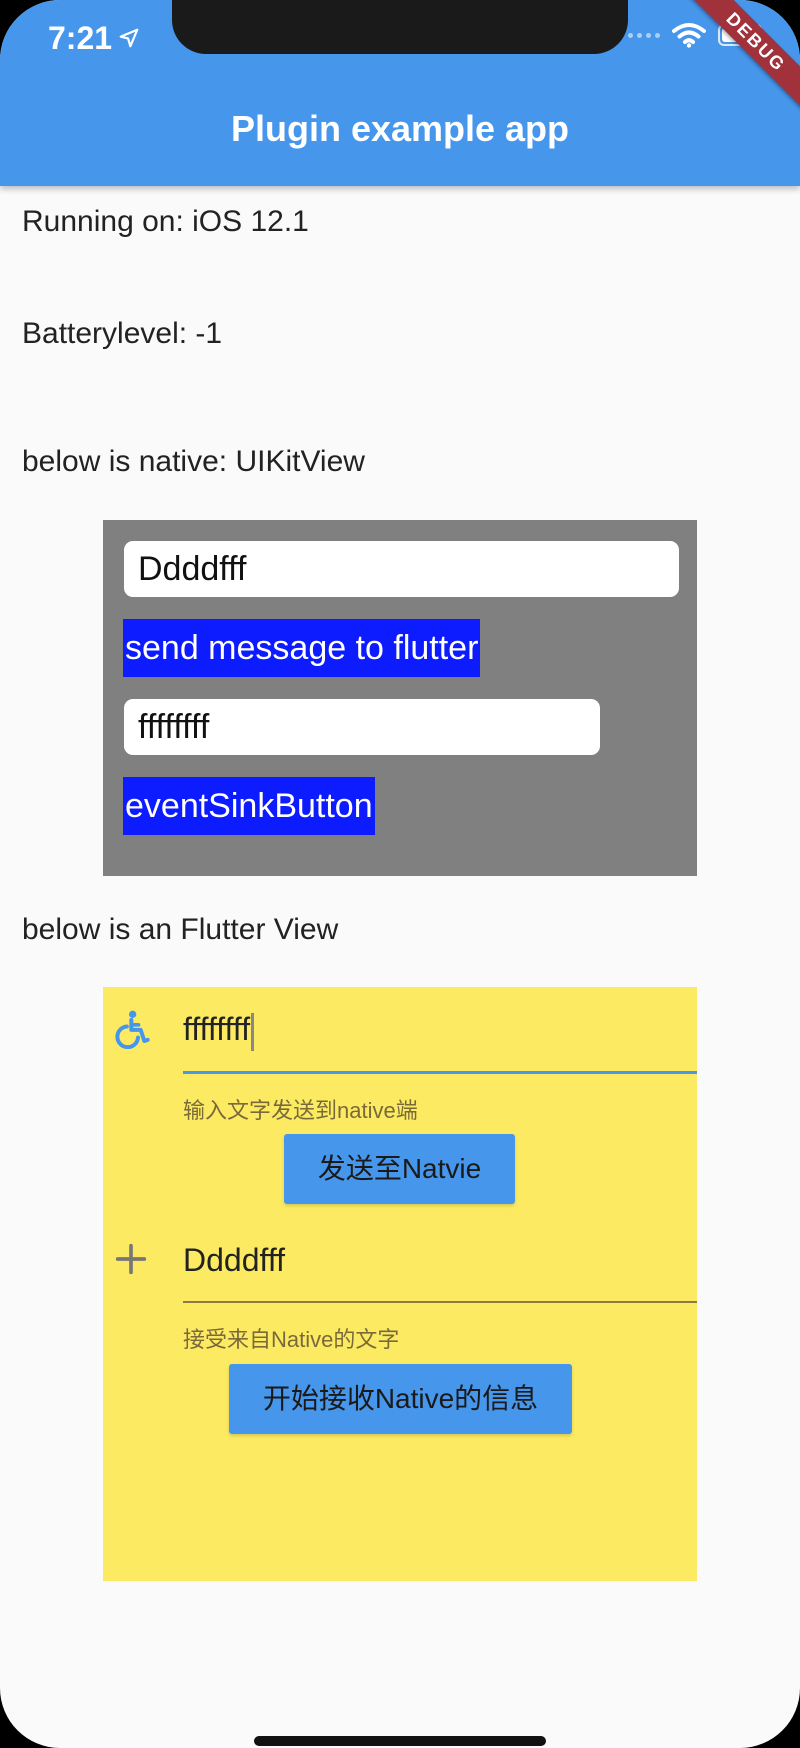 This screenshot has height=1748, width=800. What do you see at coordinates (362, 727) in the screenshot?
I see `native-event-input: ffffffff` at bounding box center [362, 727].